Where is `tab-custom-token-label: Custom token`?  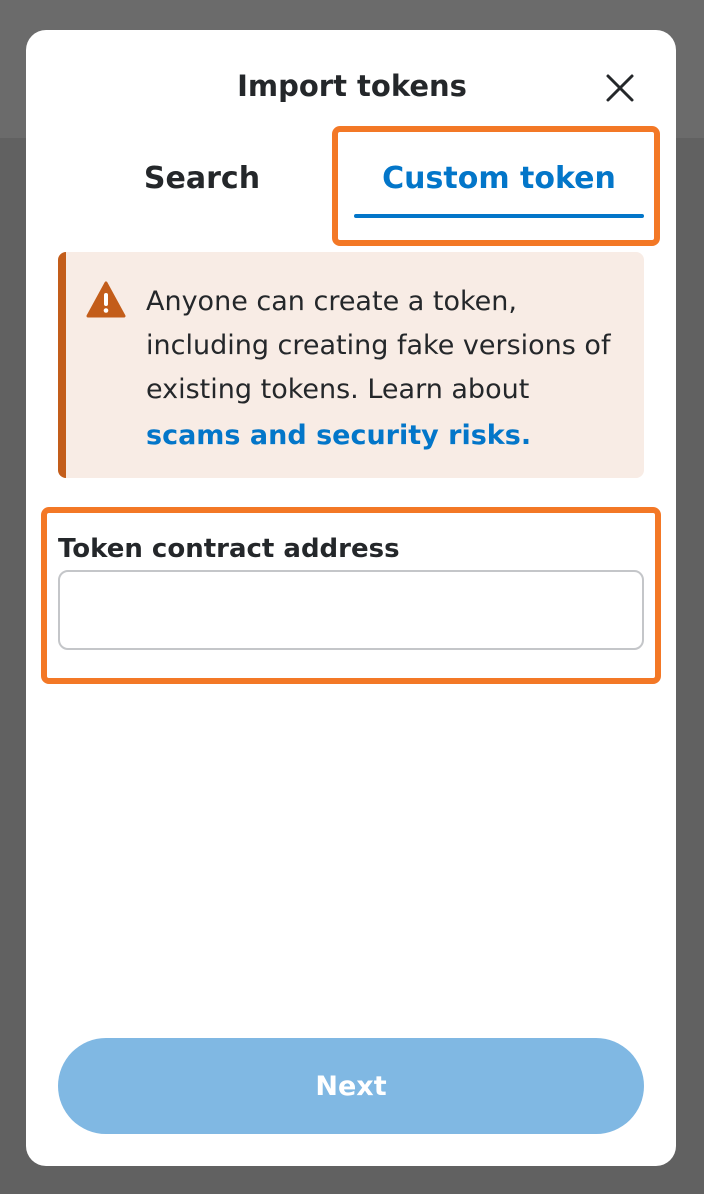 tab-custom-token-label: Custom token is located at coordinates (499, 178).